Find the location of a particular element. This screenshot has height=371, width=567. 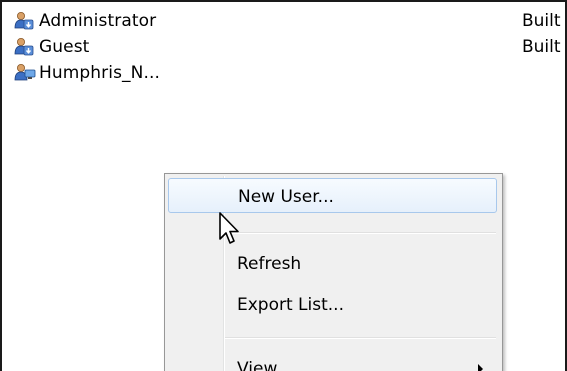

user-icon is located at coordinates (25, 73).